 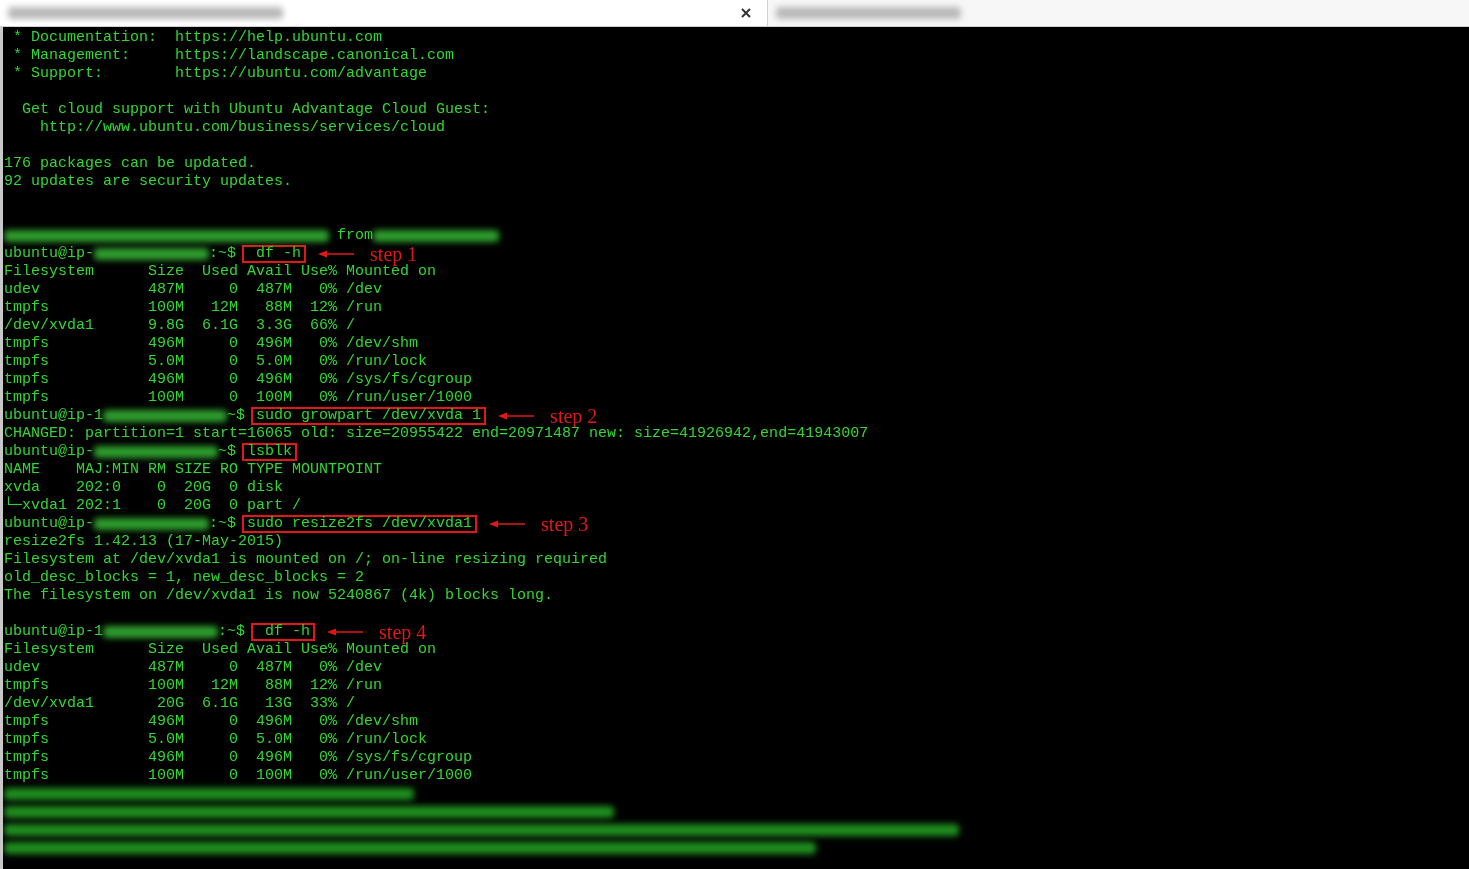 I want to click on terminal-line: 92 updates are security updates., so click(x=148, y=182).